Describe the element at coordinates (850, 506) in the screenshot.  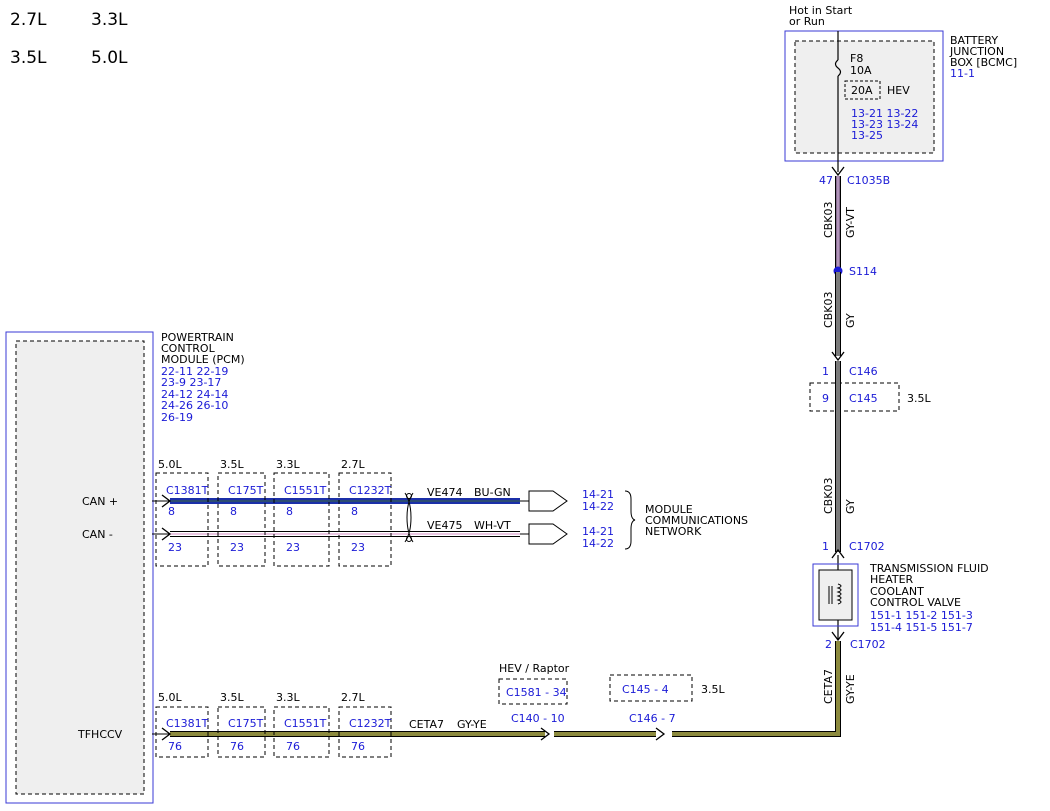
I see `wire-low-color: GY` at that location.